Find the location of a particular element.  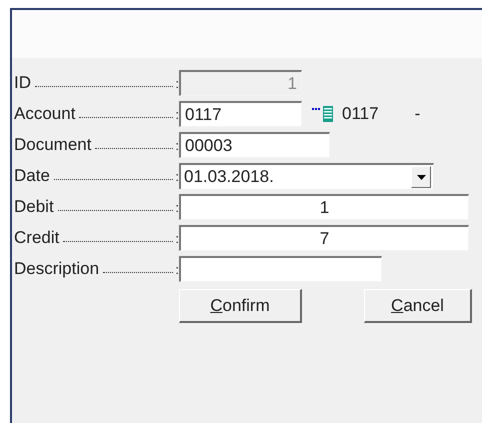

input-field: 0117 is located at coordinates (240, 114).